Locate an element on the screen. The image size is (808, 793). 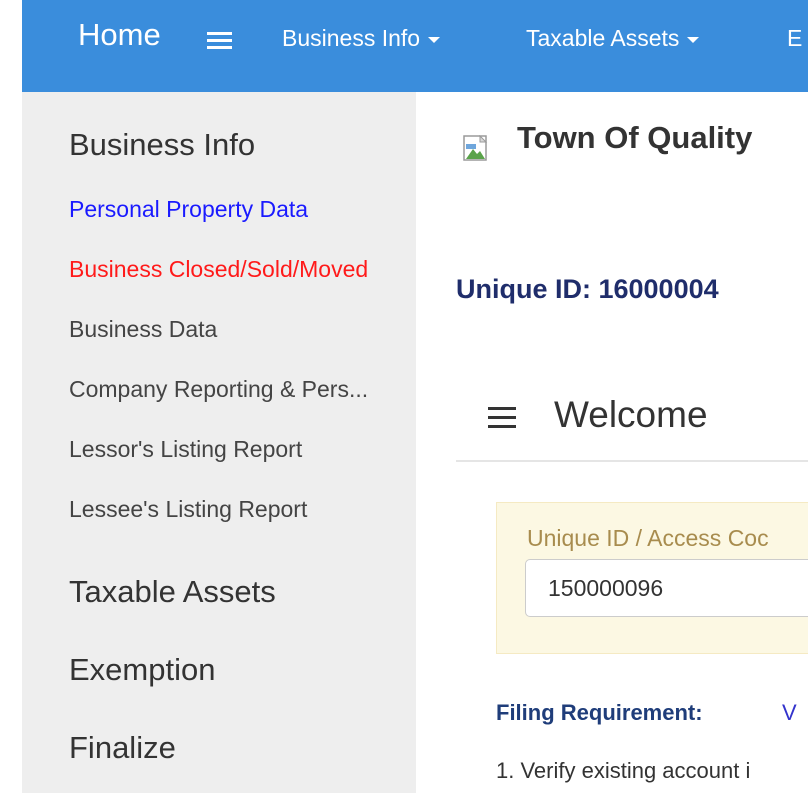
nav-business-info-dropdown: Business Info is located at coordinates (361, 38).